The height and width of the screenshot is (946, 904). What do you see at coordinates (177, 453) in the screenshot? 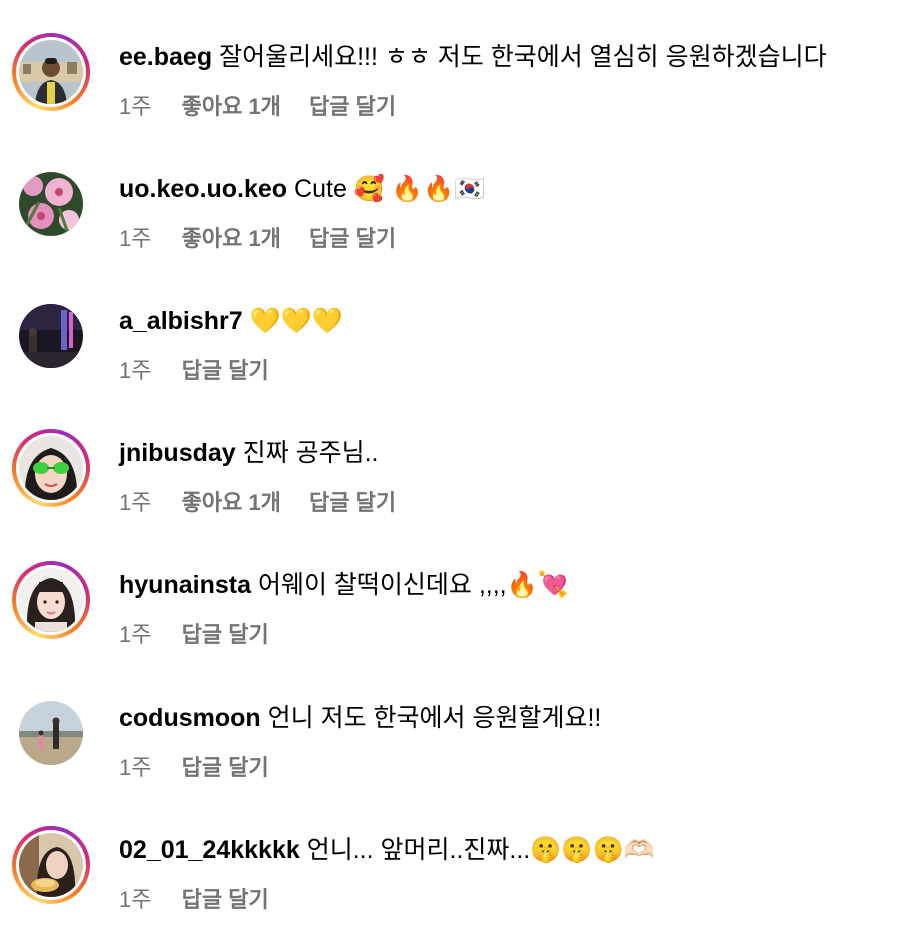
I see `comment-username: jnibusday` at bounding box center [177, 453].